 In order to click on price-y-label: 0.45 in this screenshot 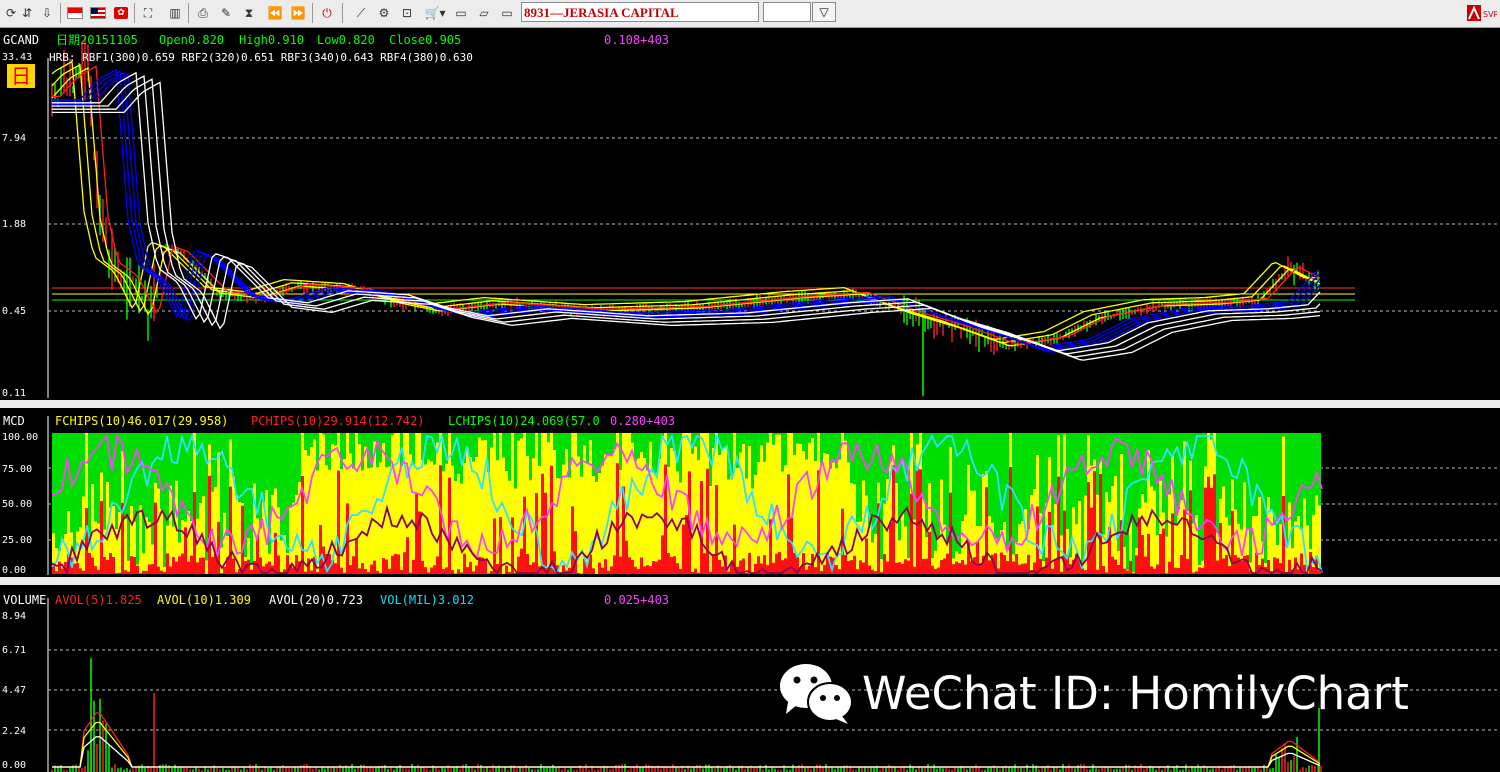, I will do `click(14, 311)`.